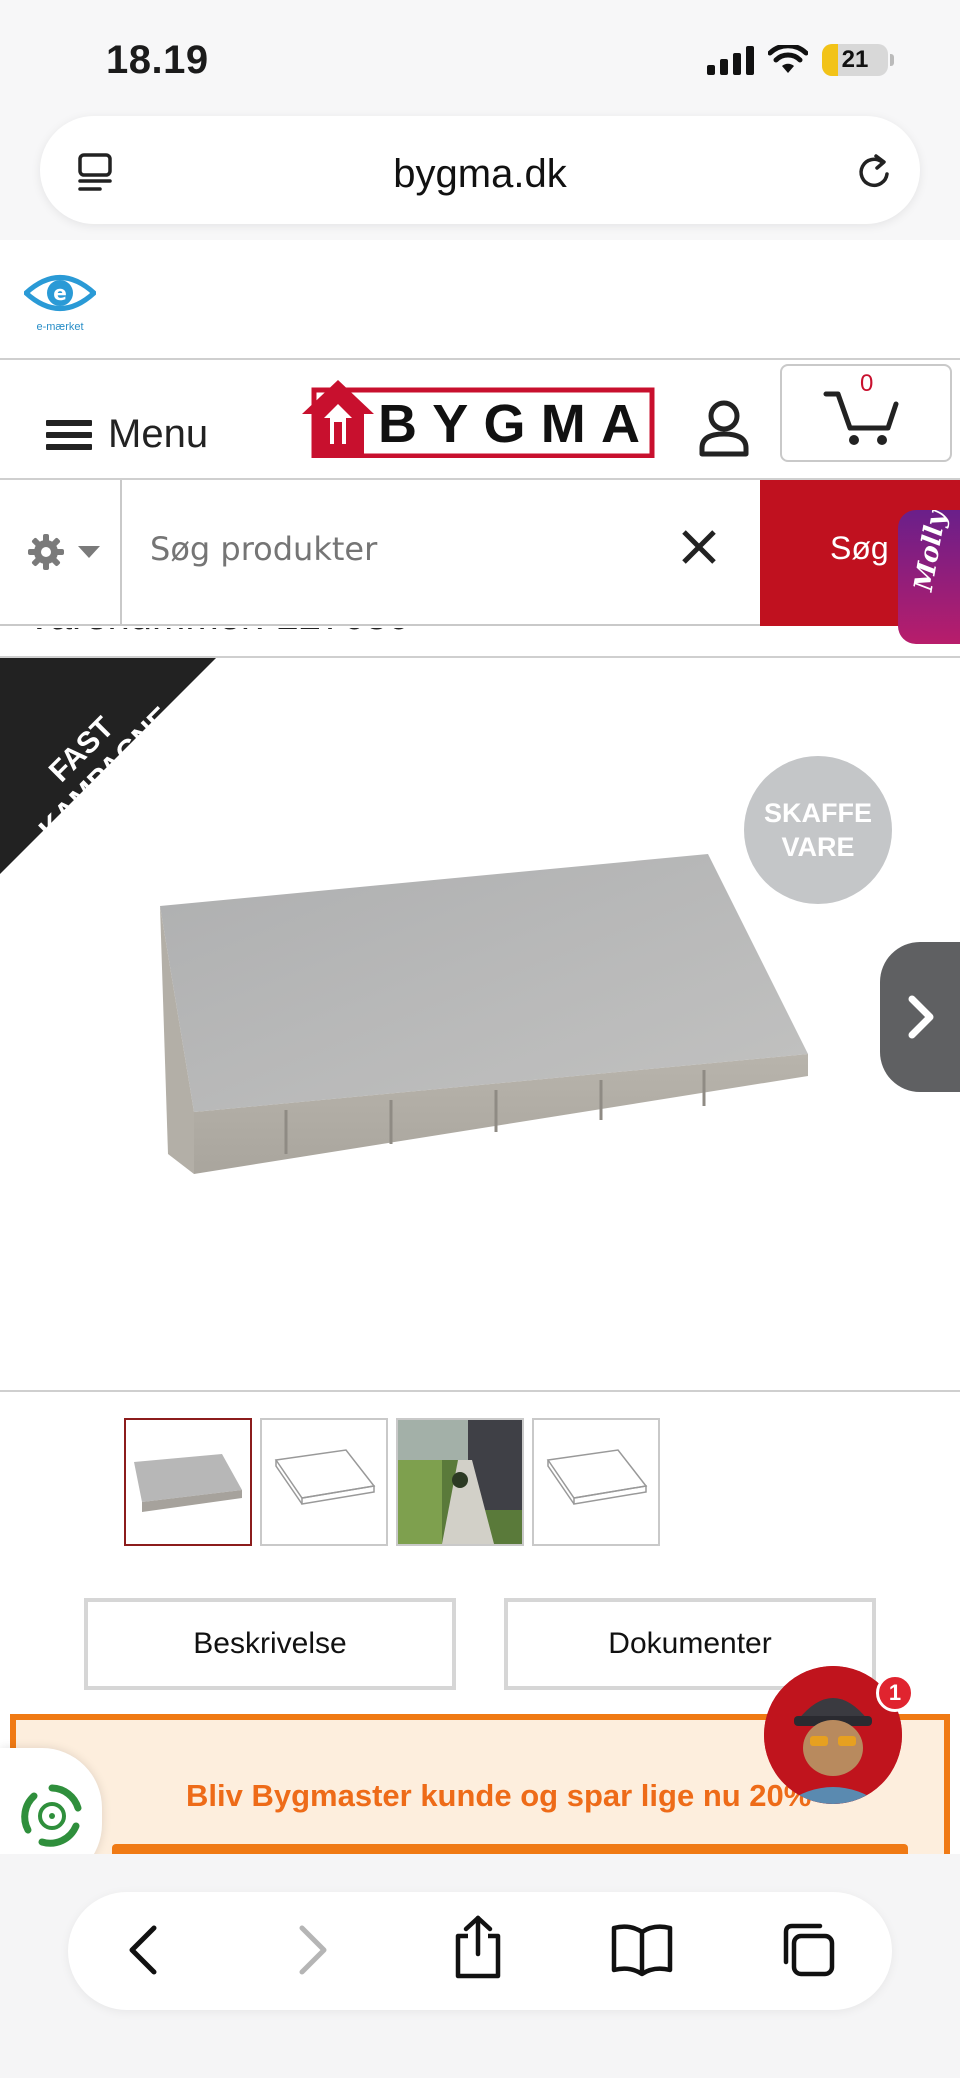 This screenshot has width=960, height=2078. Describe the element at coordinates (788, 59) in the screenshot. I see `wifi-icon` at that location.